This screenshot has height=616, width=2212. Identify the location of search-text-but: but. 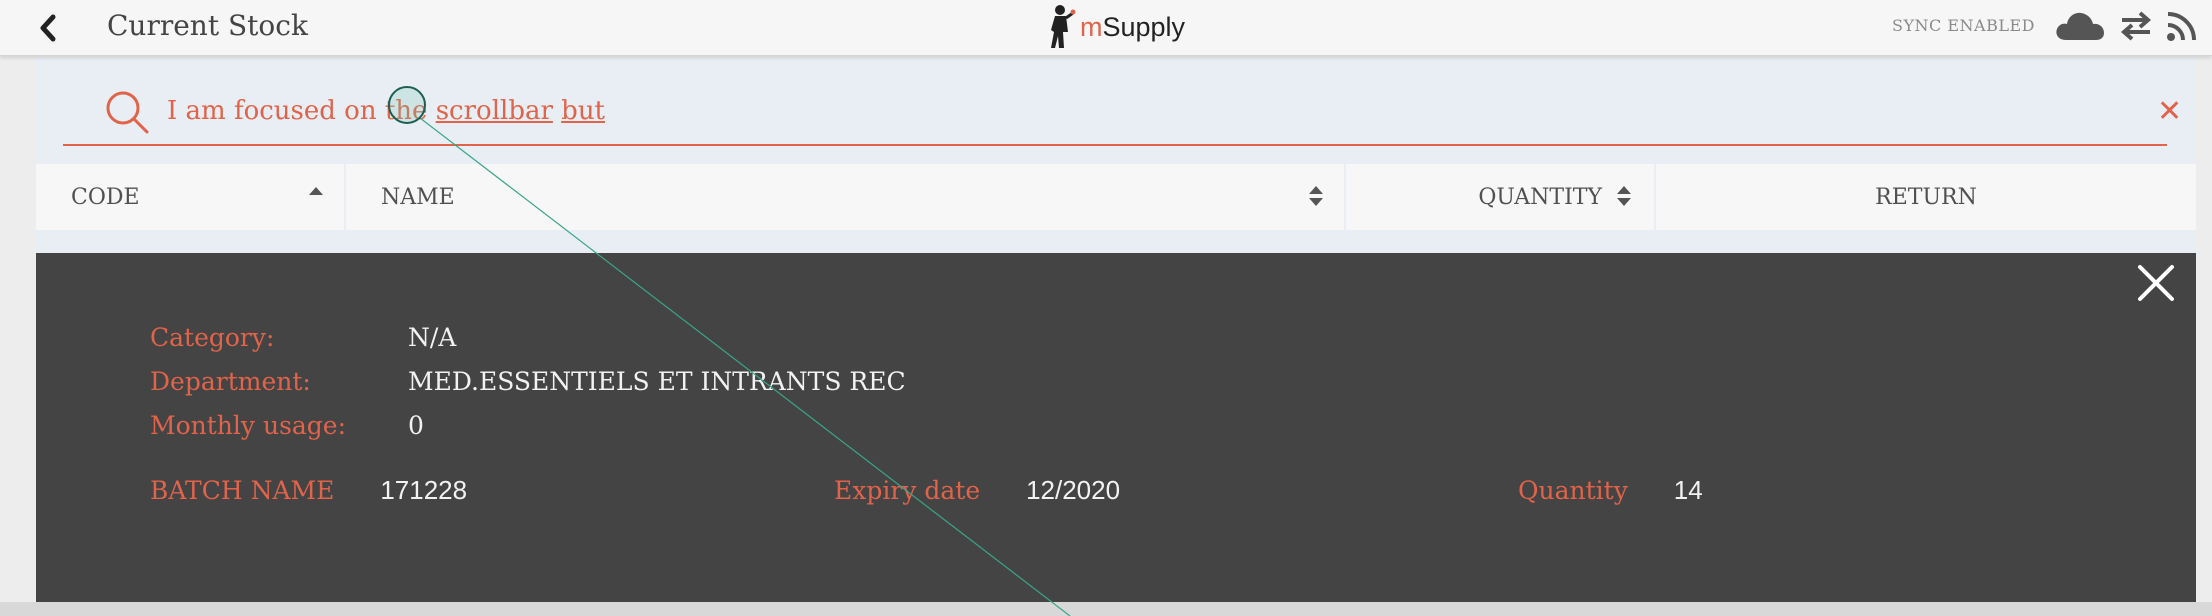
(583, 111).